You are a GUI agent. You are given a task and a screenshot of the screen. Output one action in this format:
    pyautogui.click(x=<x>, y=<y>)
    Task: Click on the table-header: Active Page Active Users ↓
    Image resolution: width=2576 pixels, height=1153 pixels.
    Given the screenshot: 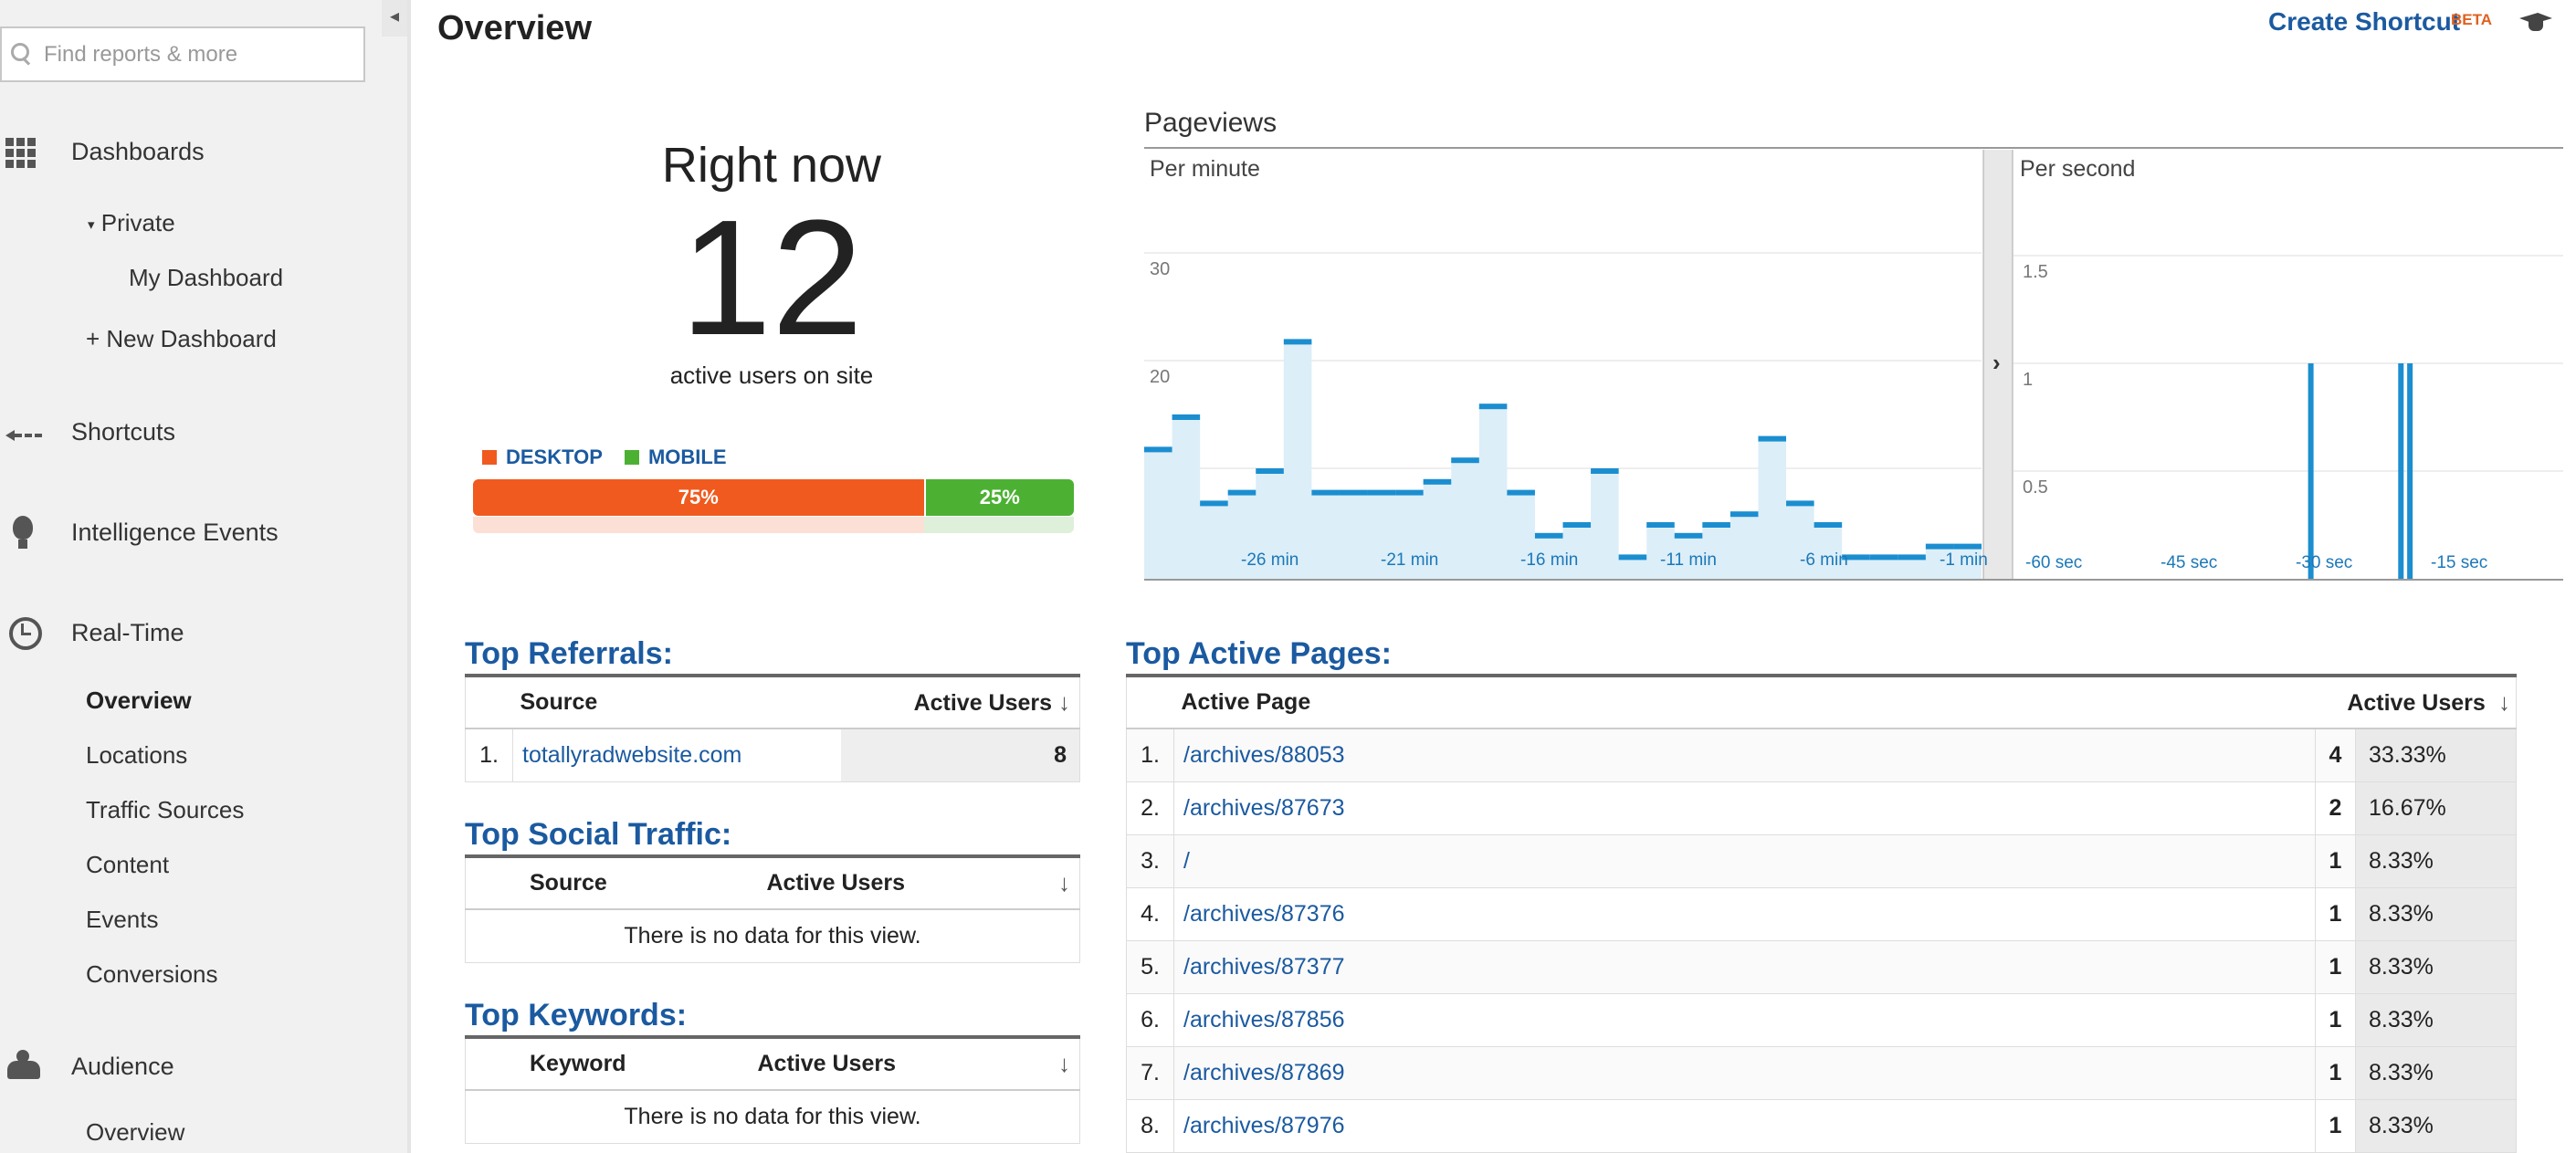 What is the action you would take?
    pyautogui.click(x=1821, y=701)
    